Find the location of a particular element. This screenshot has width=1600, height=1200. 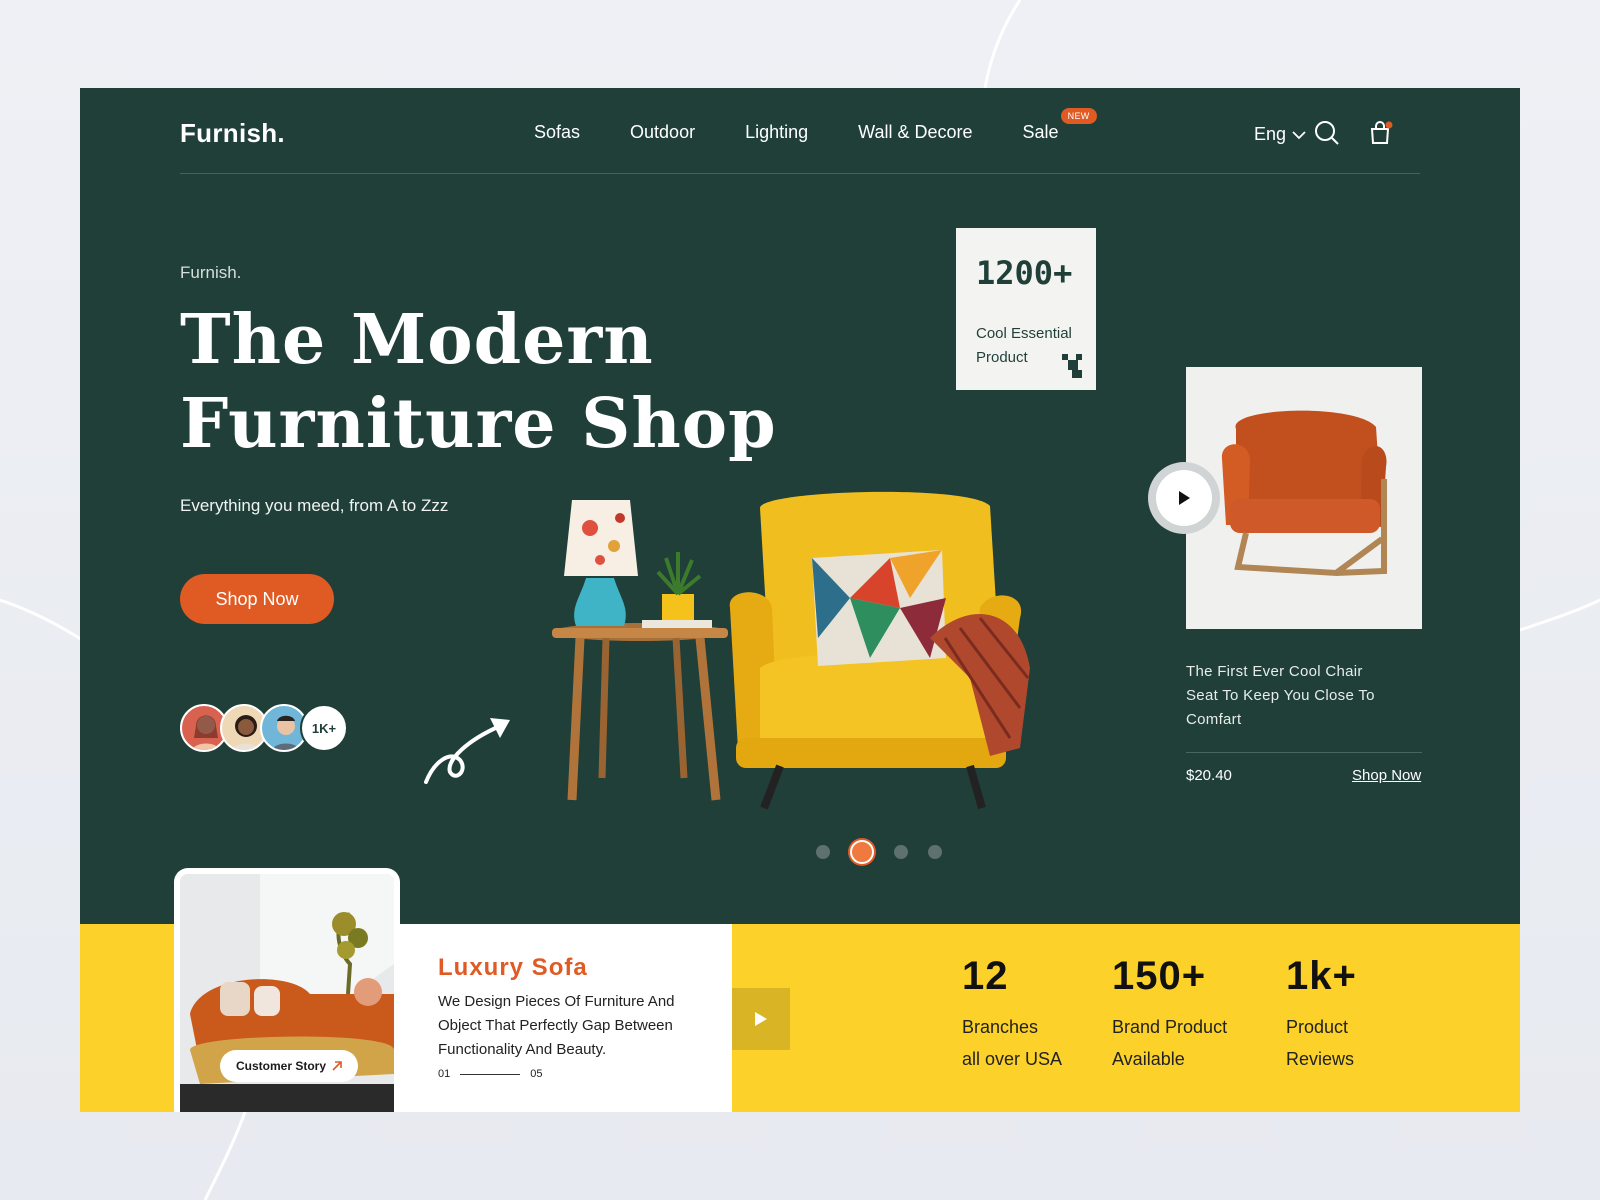

hero-title-line1: The Modern is located at coordinates (417, 340).